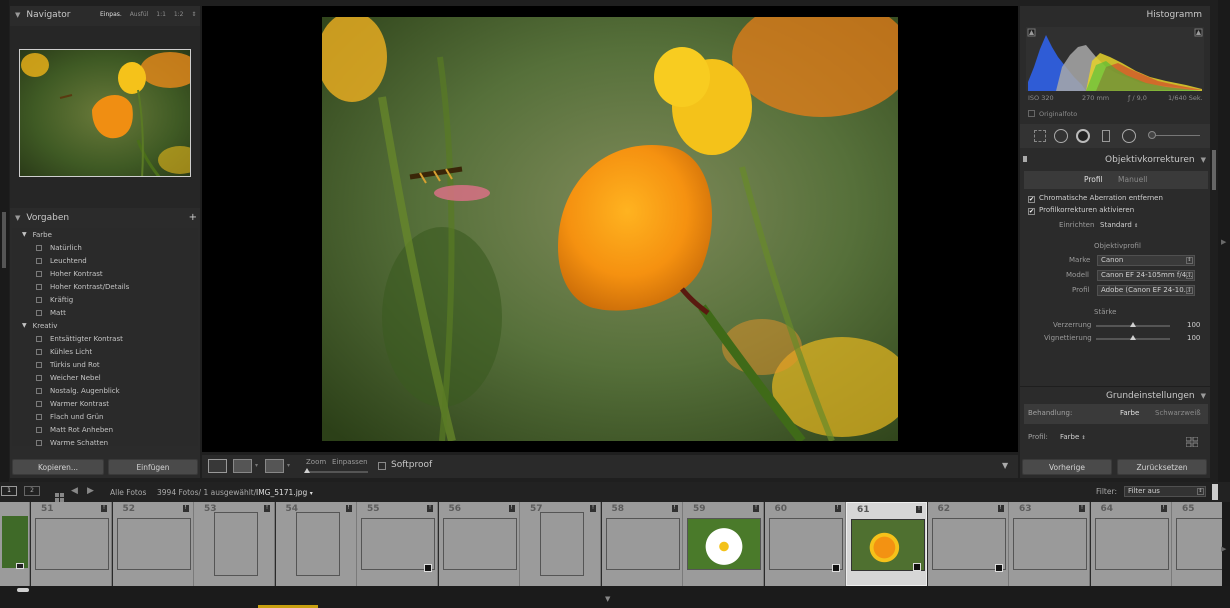  Describe the element at coordinates (1193, 338) in the screenshot. I see `vignetting-value: 100` at that location.